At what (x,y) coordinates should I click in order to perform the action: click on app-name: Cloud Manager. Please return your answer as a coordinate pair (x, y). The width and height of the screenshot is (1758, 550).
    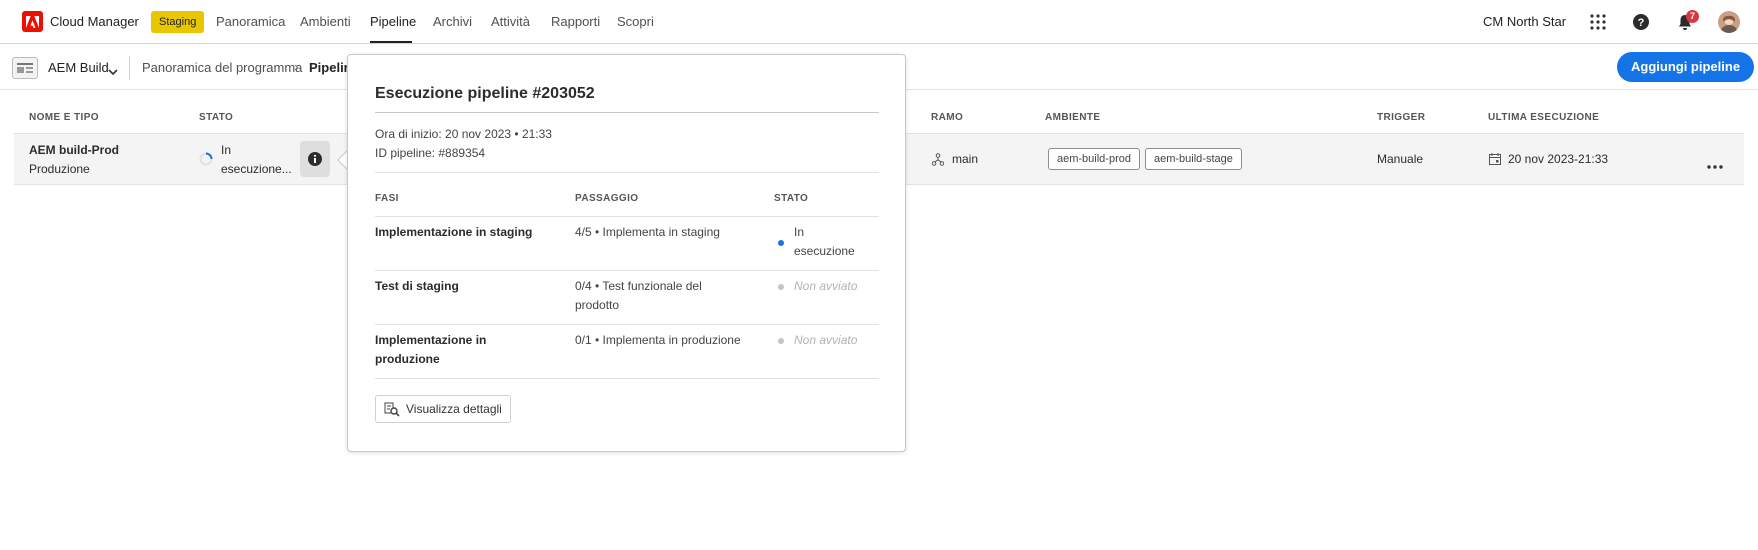
    Looking at the image, I should click on (94, 21).